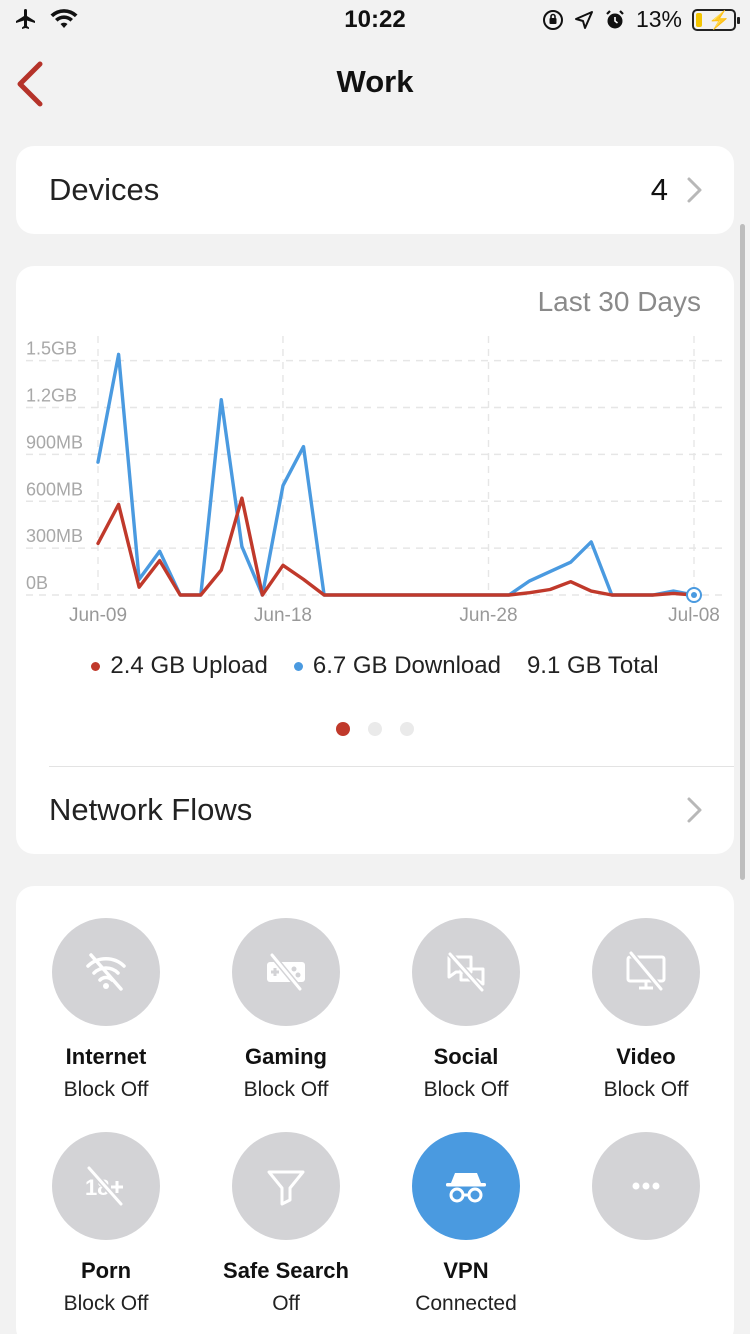 This screenshot has width=750, height=1334. What do you see at coordinates (646, 1272) in the screenshot?
I see `rule-name` at bounding box center [646, 1272].